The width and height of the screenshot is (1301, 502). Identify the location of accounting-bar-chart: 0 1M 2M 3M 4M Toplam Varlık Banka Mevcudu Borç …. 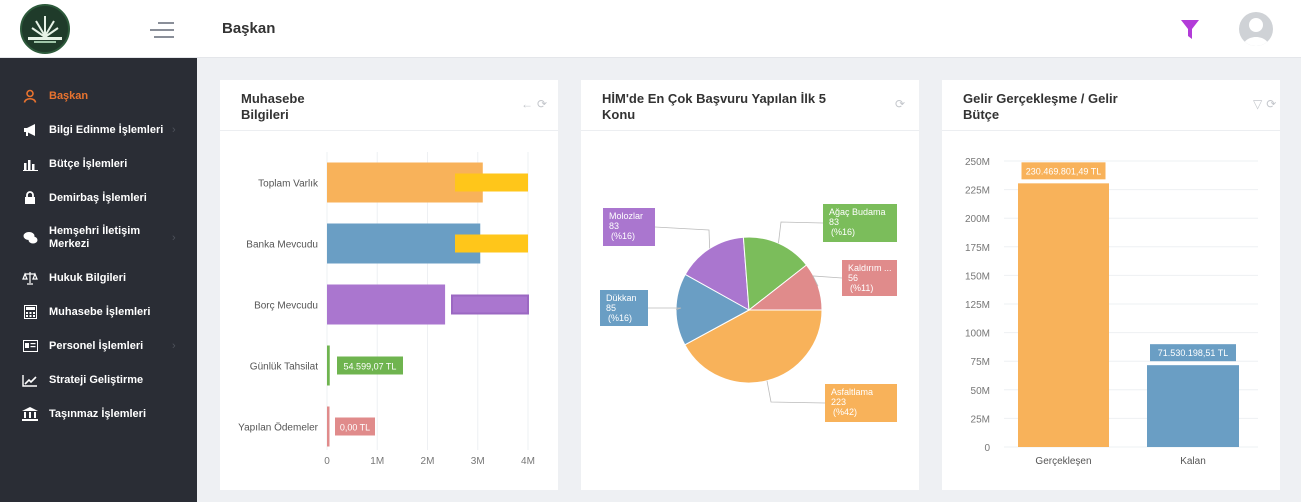
(386, 309).